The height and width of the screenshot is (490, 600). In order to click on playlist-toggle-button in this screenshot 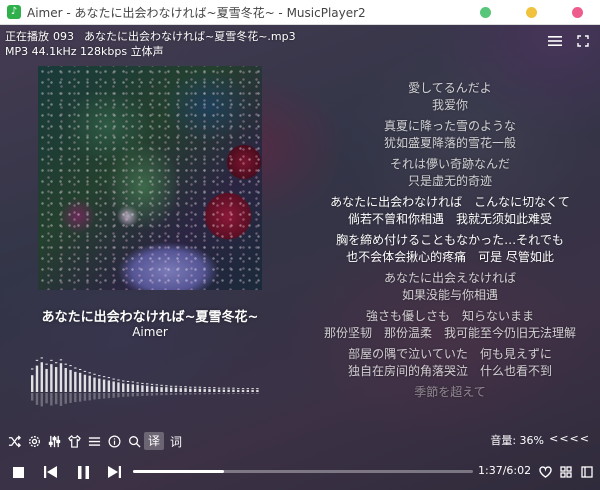, I will do `click(587, 472)`.